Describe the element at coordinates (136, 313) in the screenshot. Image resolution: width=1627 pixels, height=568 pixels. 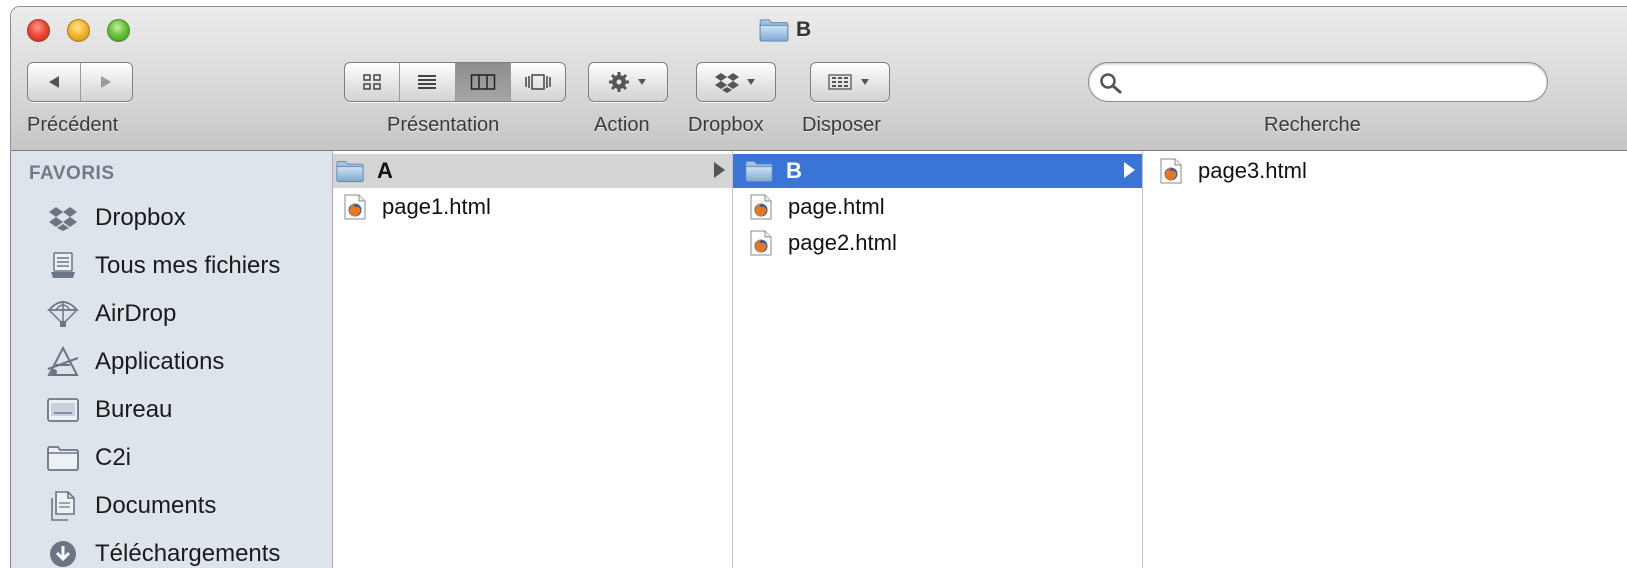
I see `sidebar-item-label: AirDrop` at that location.